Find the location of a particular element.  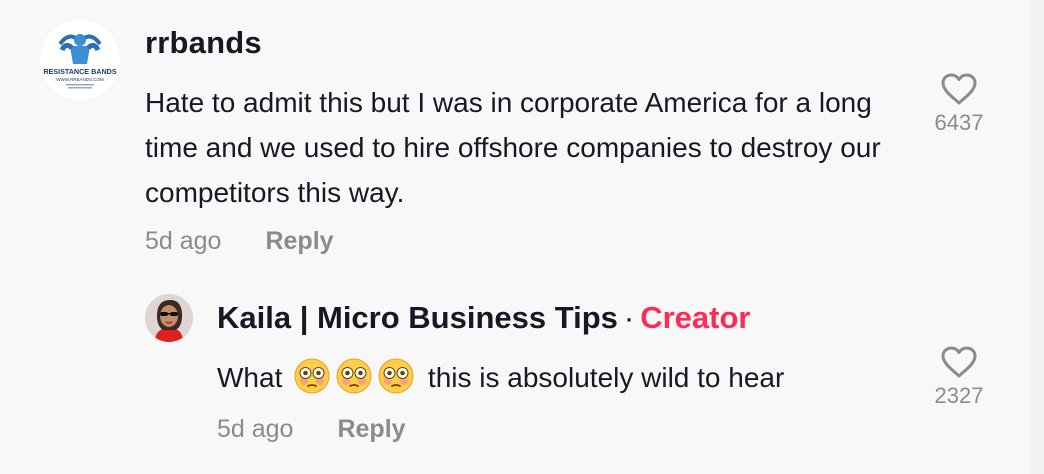

reply-meta: 5d ago Reply is located at coordinates (311, 429).